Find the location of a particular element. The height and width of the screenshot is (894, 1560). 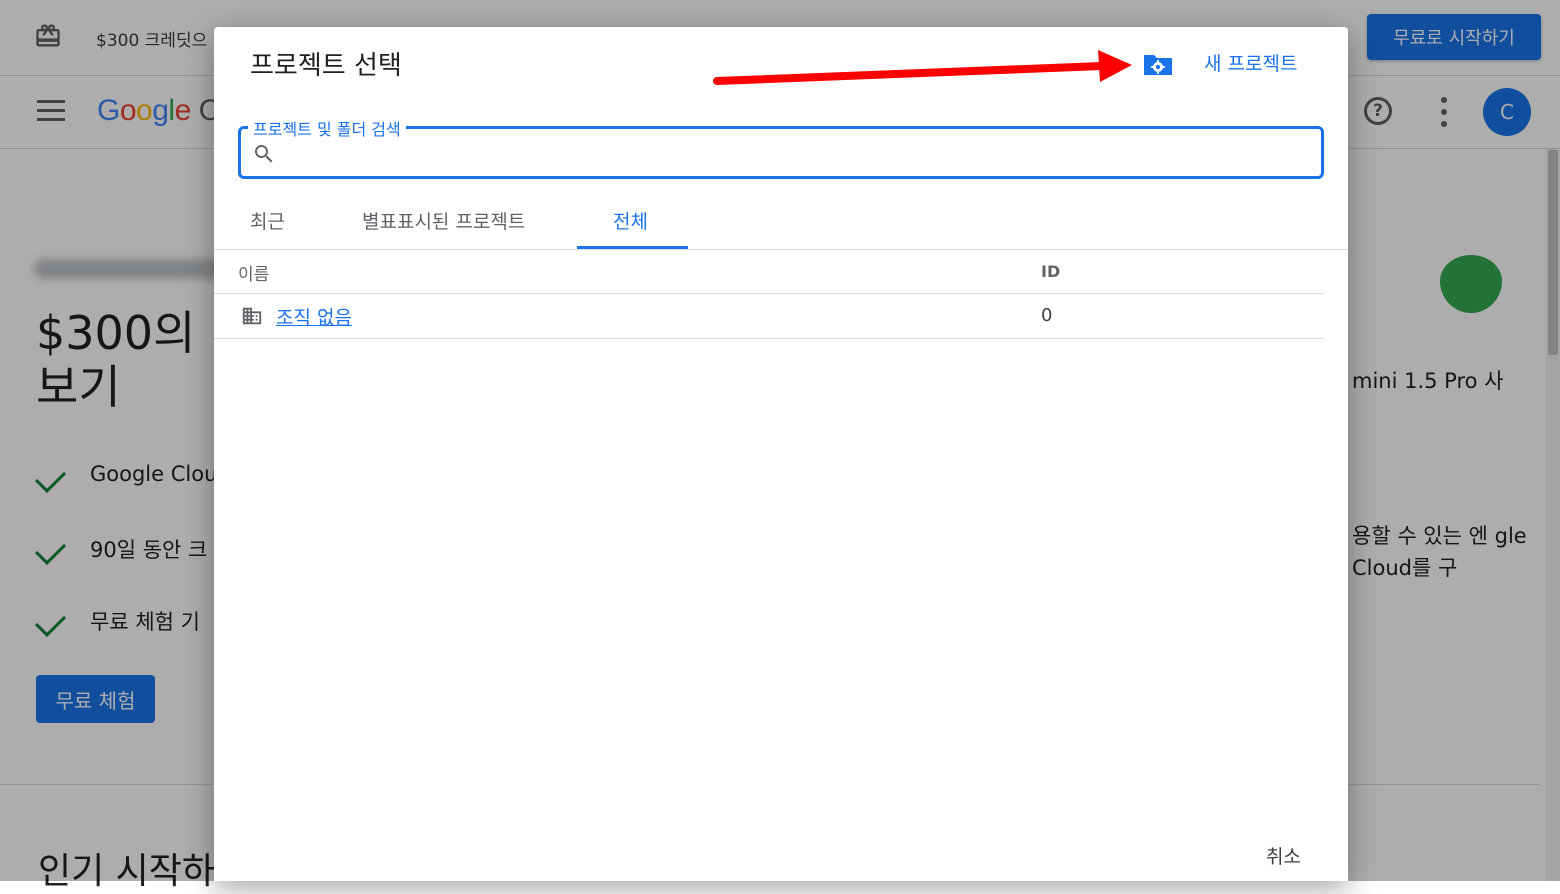

tab-all: 전체 is located at coordinates (630, 220).